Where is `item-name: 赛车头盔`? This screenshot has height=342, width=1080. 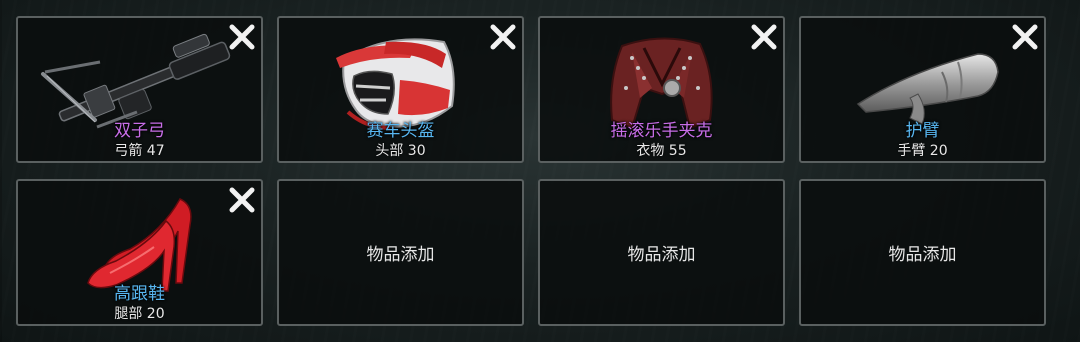
item-name: 赛车头盔 is located at coordinates (400, 131).